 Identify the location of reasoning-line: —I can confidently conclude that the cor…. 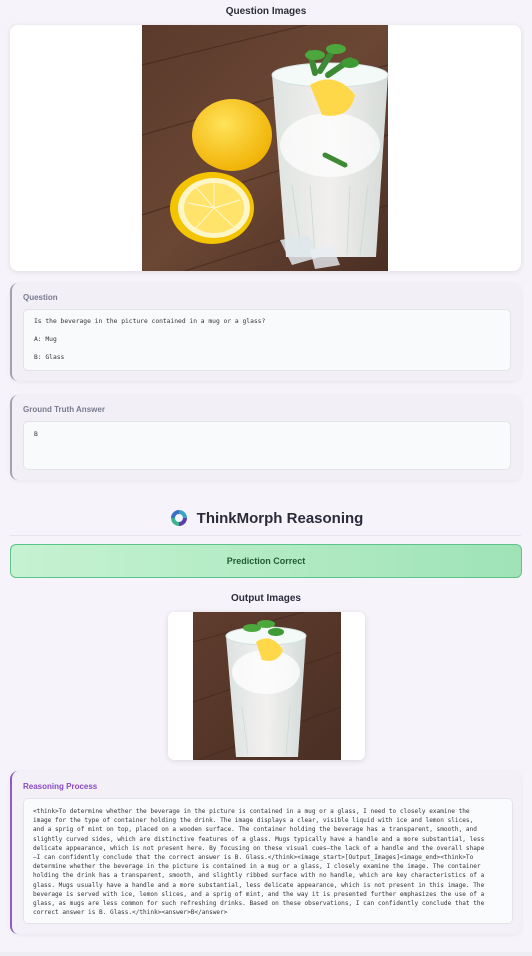
(253, 858).